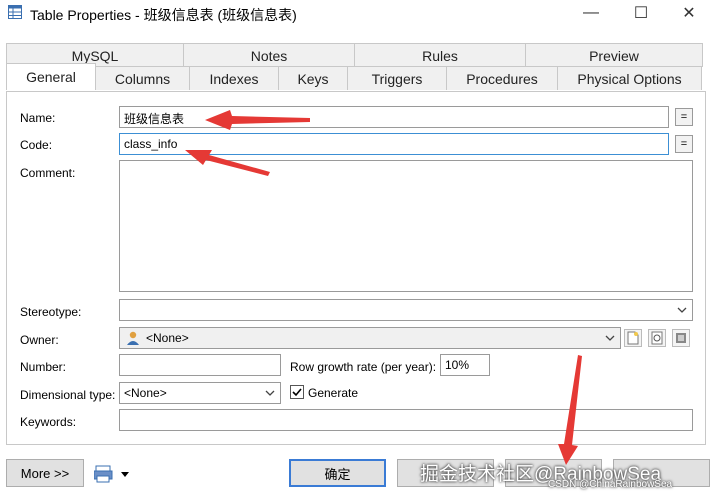 This screenshot has width=712, height=496. I want to click on arrow-to-ok, so click(570, 410).